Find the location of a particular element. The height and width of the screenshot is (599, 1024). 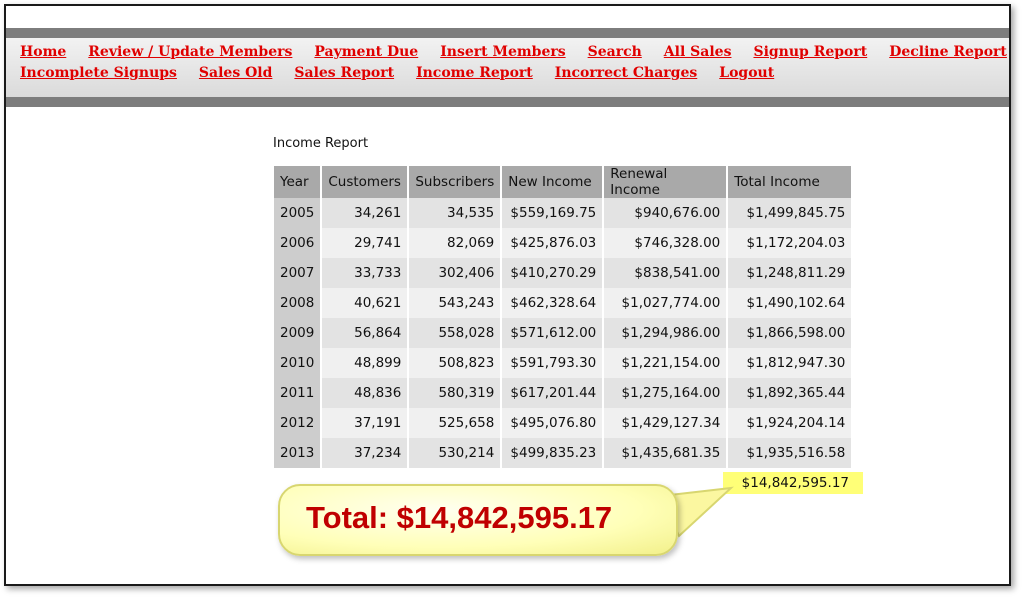

cell-renewal-income: $1,429,127.34 is located at coordinates (666, 423).